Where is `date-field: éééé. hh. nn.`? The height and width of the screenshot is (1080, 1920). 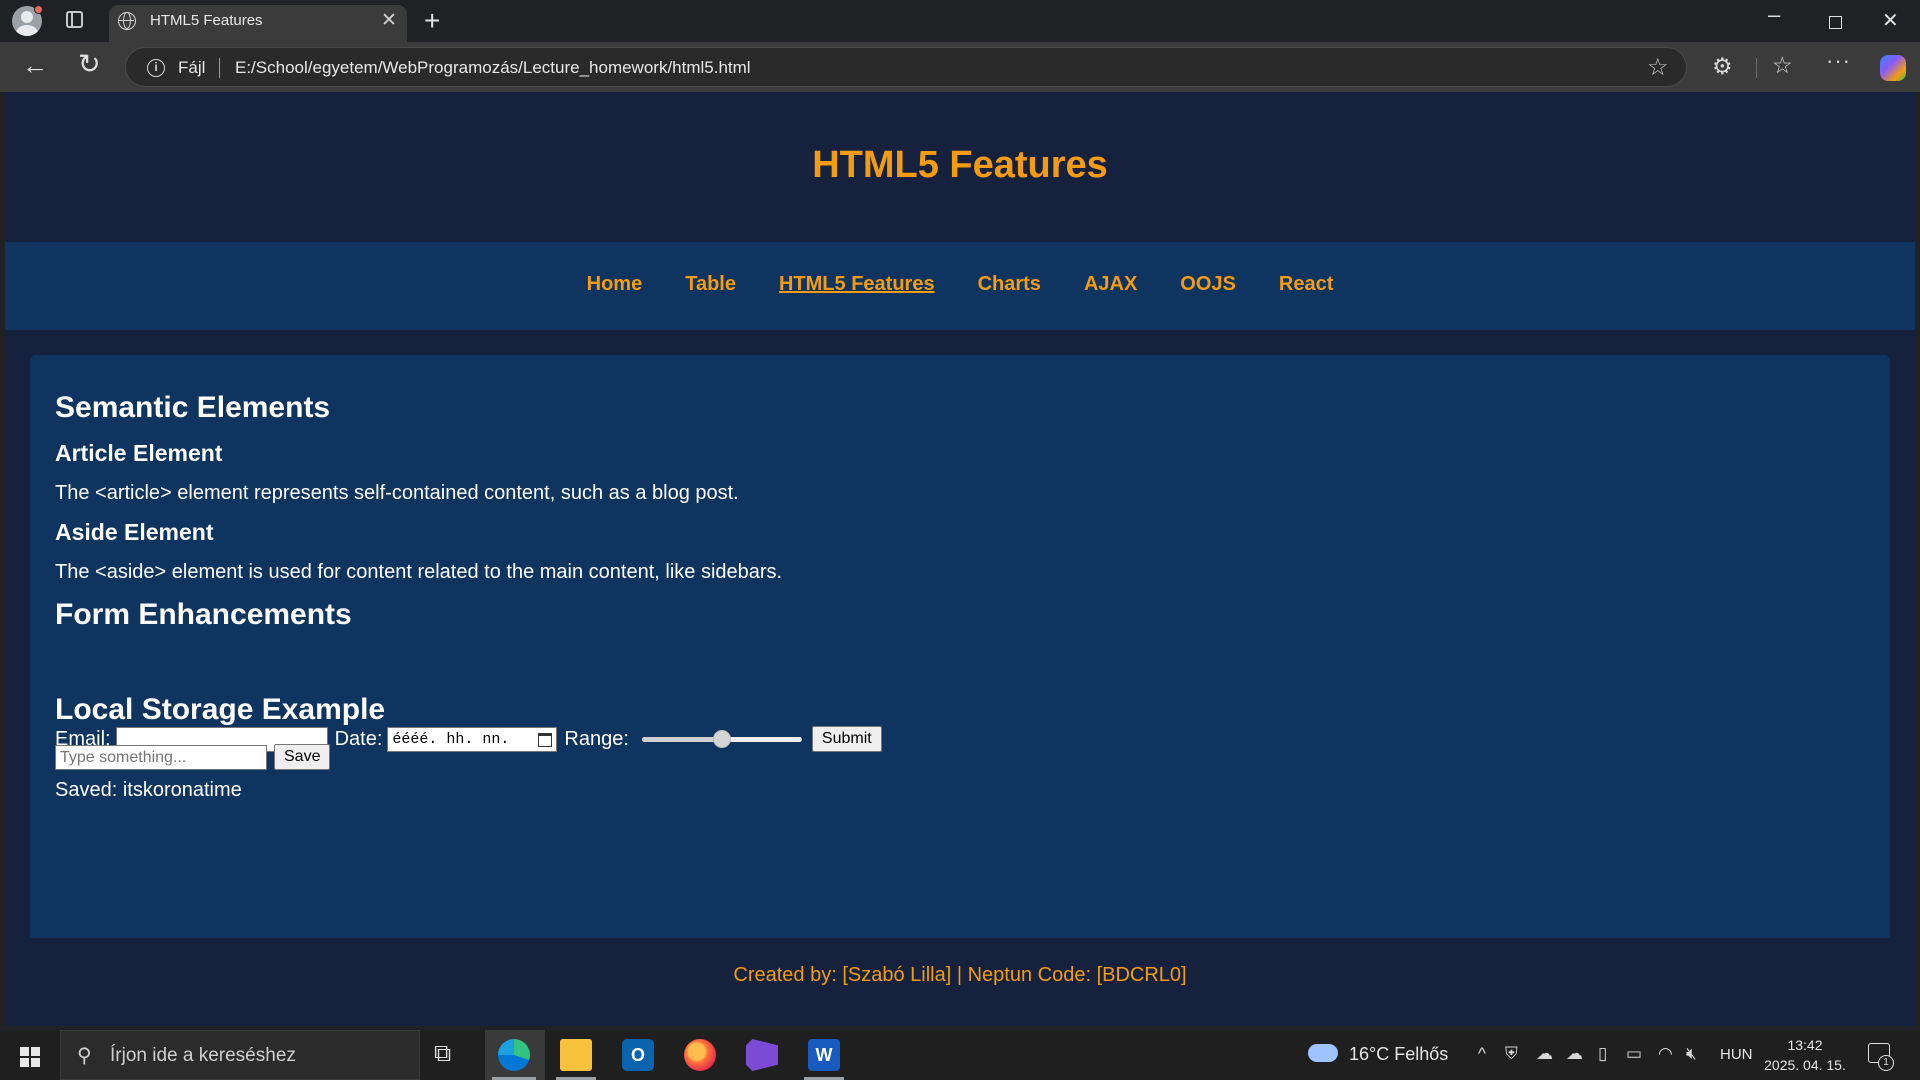
date-field: éééé. hh. nn. is located at coordinates (472, 739).